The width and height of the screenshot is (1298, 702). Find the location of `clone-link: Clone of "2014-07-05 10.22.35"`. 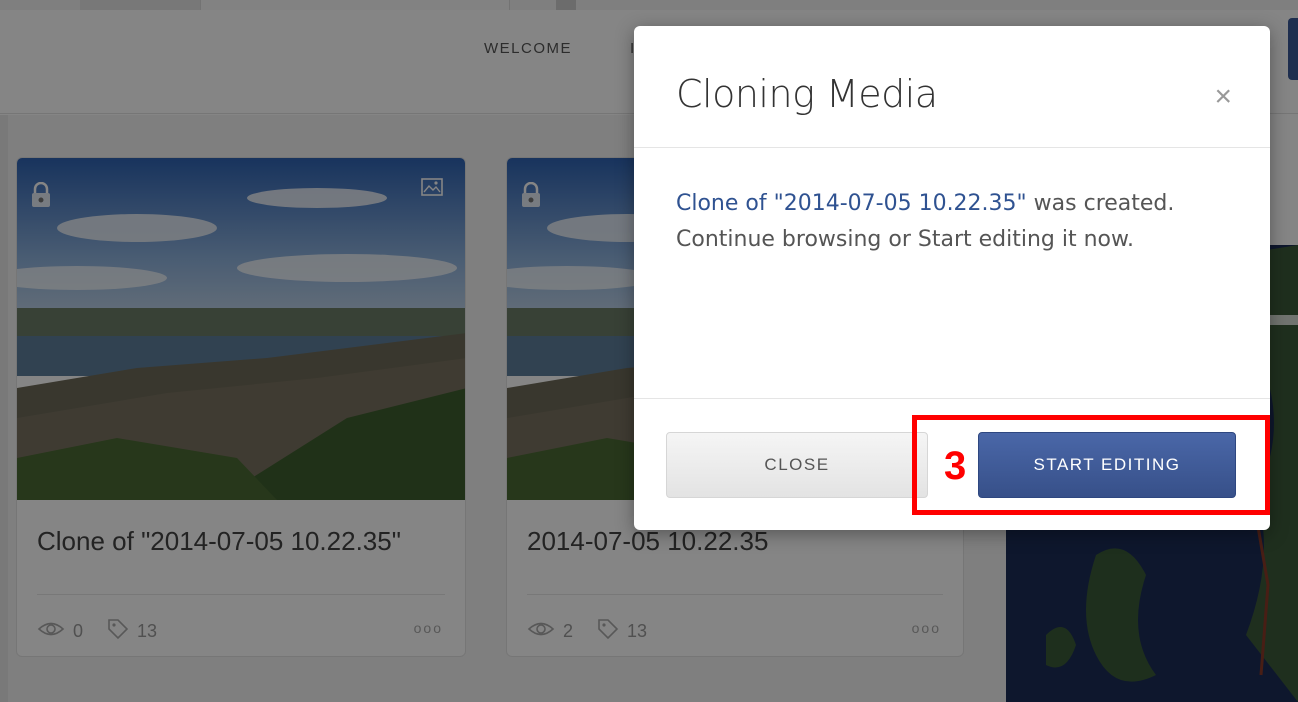

clone-link: Clone of "2014-07-05 10.22.35" is located at coordinates (851, 203).